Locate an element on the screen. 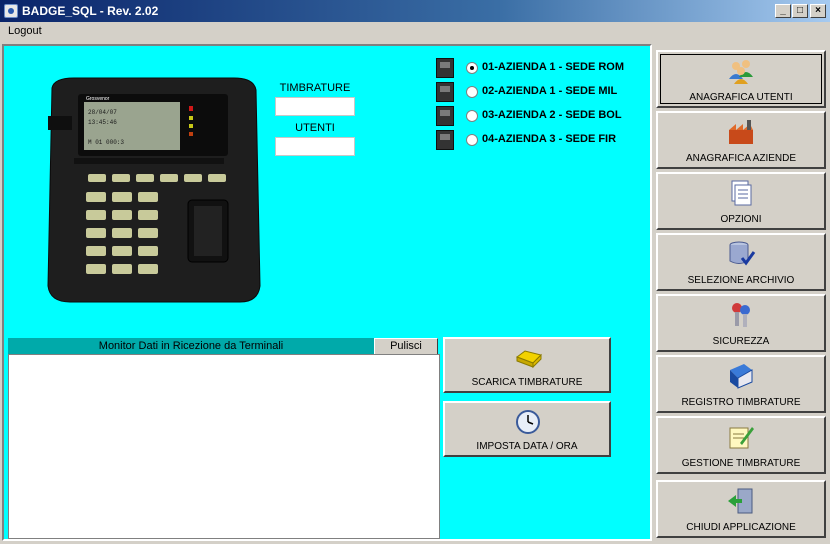 This screenshot has height=544, width=830. sidebar-item-gestione-timbrature: GESTIONE TIMBRATURE is located at coordinates (741, 445).